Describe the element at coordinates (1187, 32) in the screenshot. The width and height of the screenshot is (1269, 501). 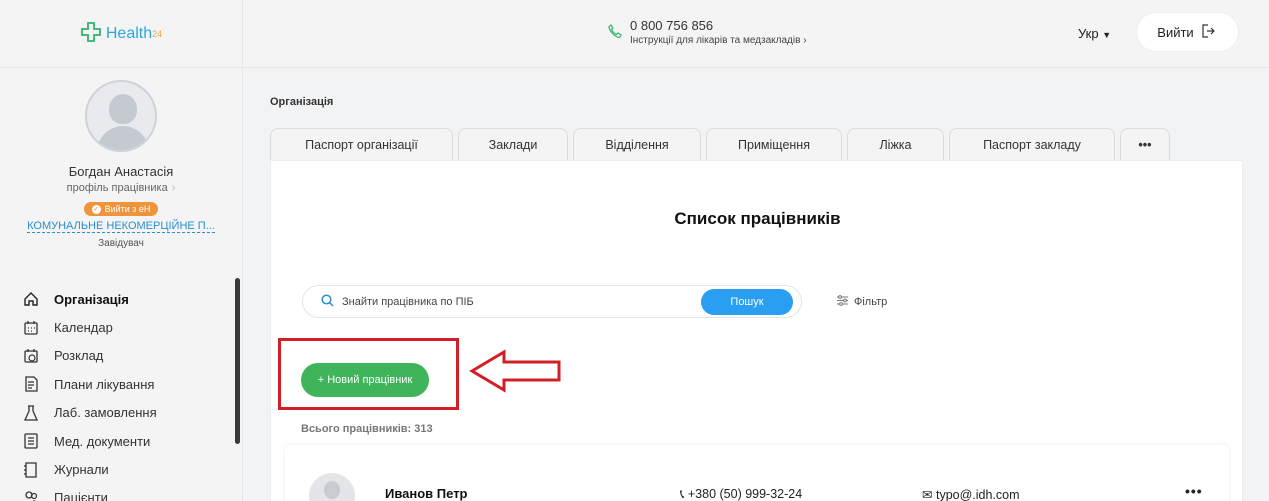
I see `logout-button: Вийти` at that location.